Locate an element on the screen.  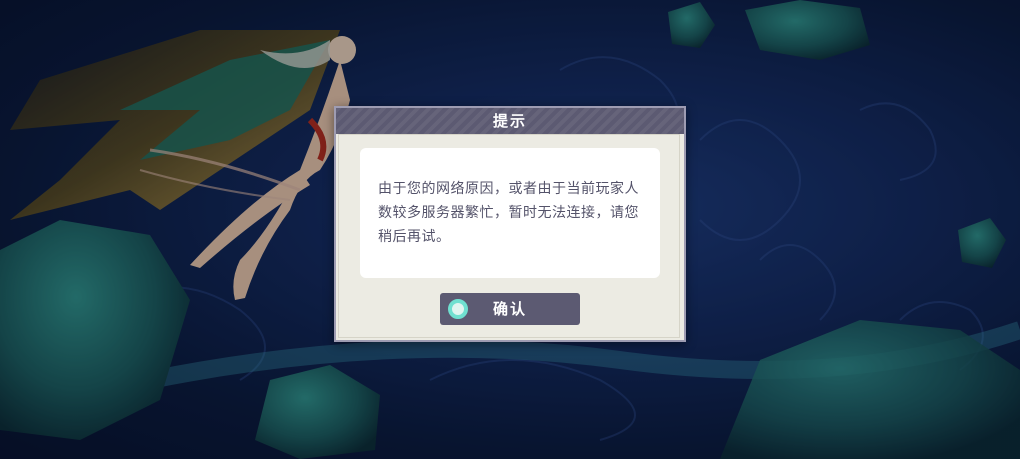
confirm-button: 确认 is located at coordinates (510, 309).